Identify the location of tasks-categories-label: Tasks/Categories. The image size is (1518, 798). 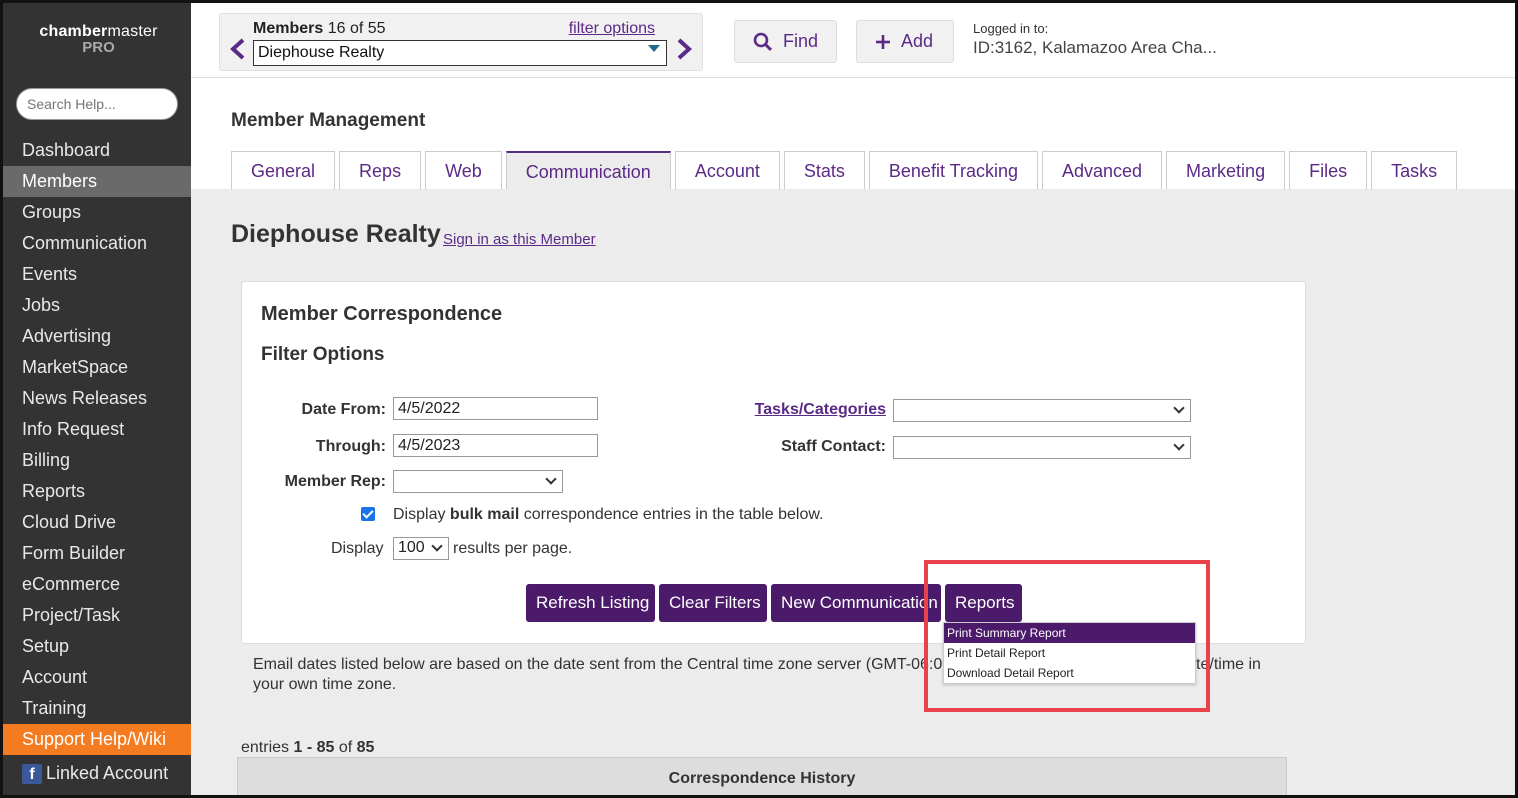
(804, 410).